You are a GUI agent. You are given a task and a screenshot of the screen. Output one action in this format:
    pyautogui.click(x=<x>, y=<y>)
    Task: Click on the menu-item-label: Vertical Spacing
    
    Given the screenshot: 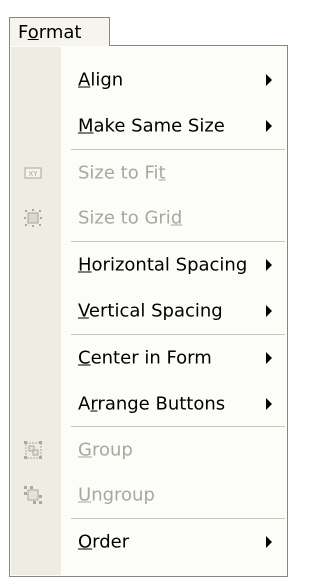 What is the action you would take?
    pyautogui.click(x=150, y=311)
    